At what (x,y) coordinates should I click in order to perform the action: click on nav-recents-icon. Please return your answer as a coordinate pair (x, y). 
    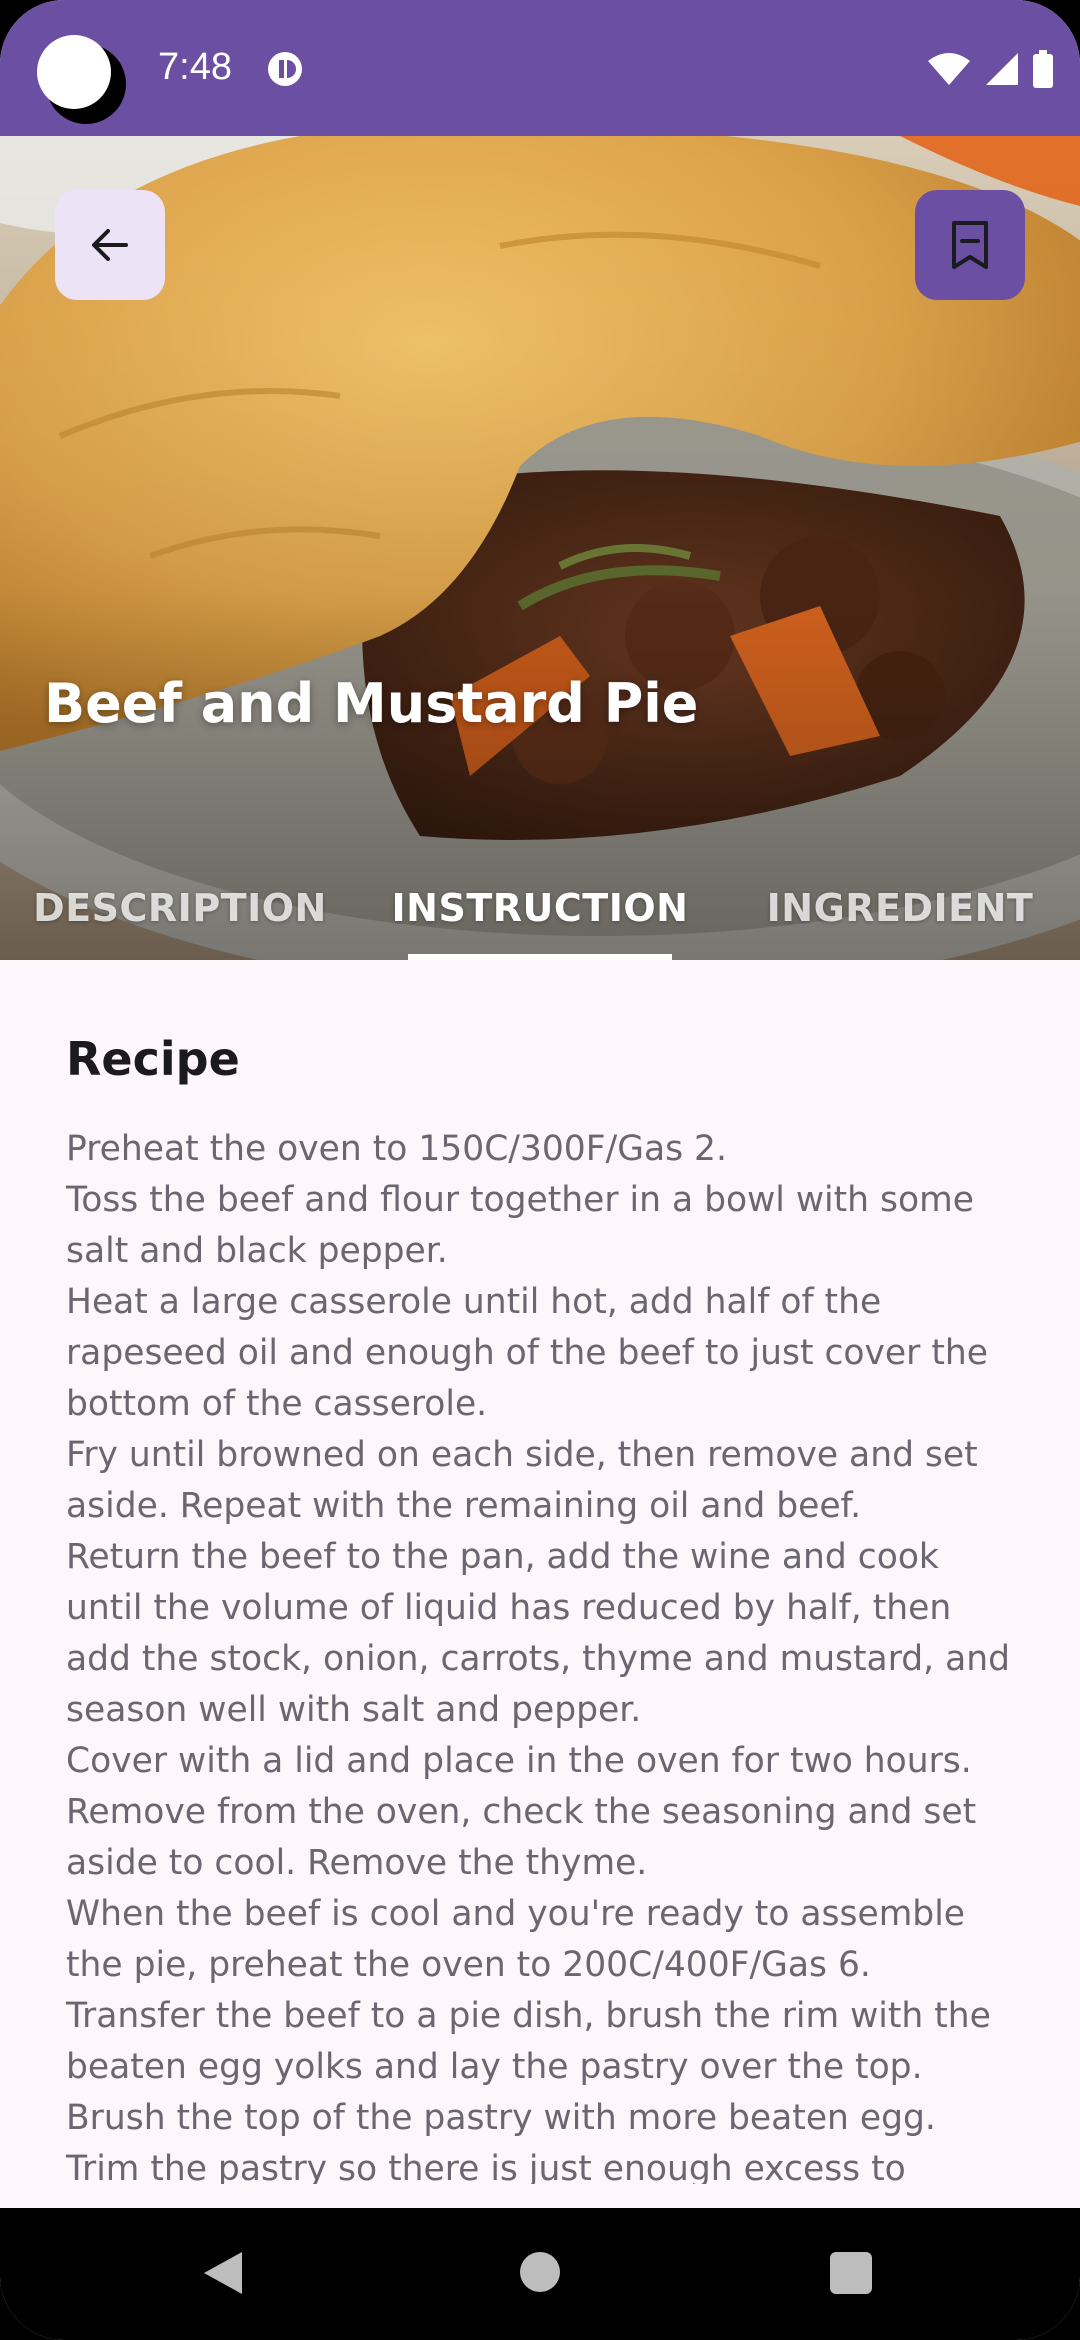
    Looking at the image, I should click on (851, 2273).